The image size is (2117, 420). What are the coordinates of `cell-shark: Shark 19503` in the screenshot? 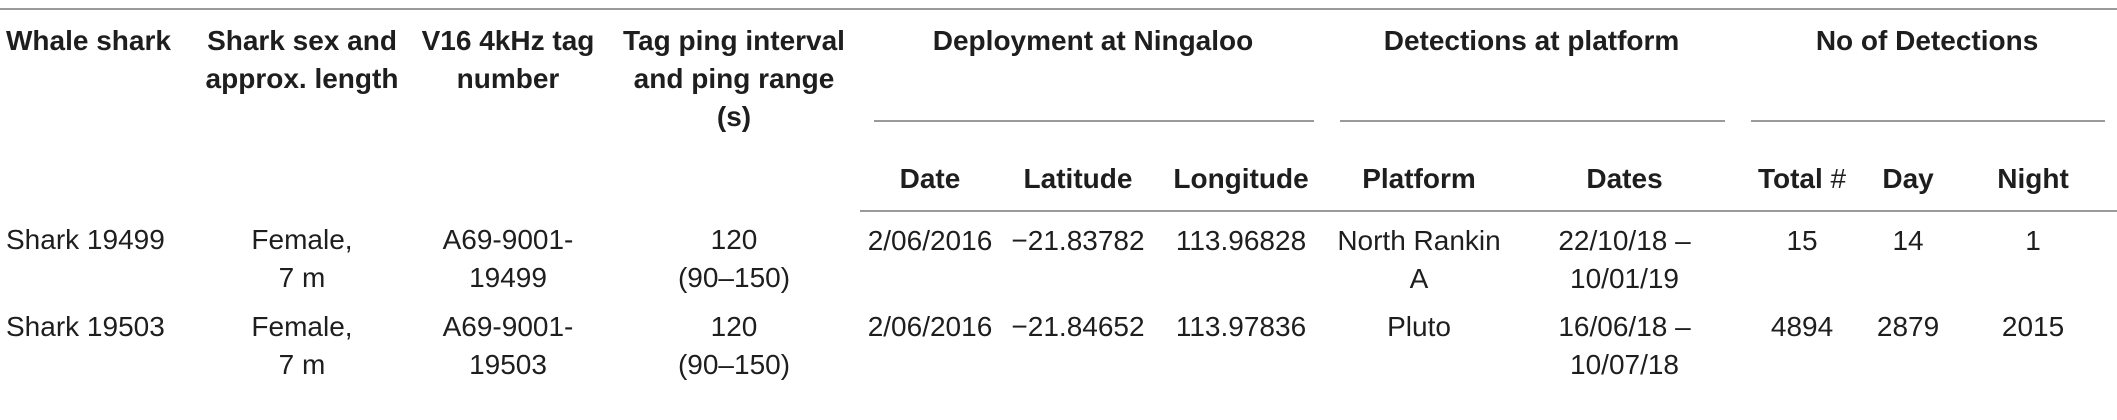 It's located at (85, 326).